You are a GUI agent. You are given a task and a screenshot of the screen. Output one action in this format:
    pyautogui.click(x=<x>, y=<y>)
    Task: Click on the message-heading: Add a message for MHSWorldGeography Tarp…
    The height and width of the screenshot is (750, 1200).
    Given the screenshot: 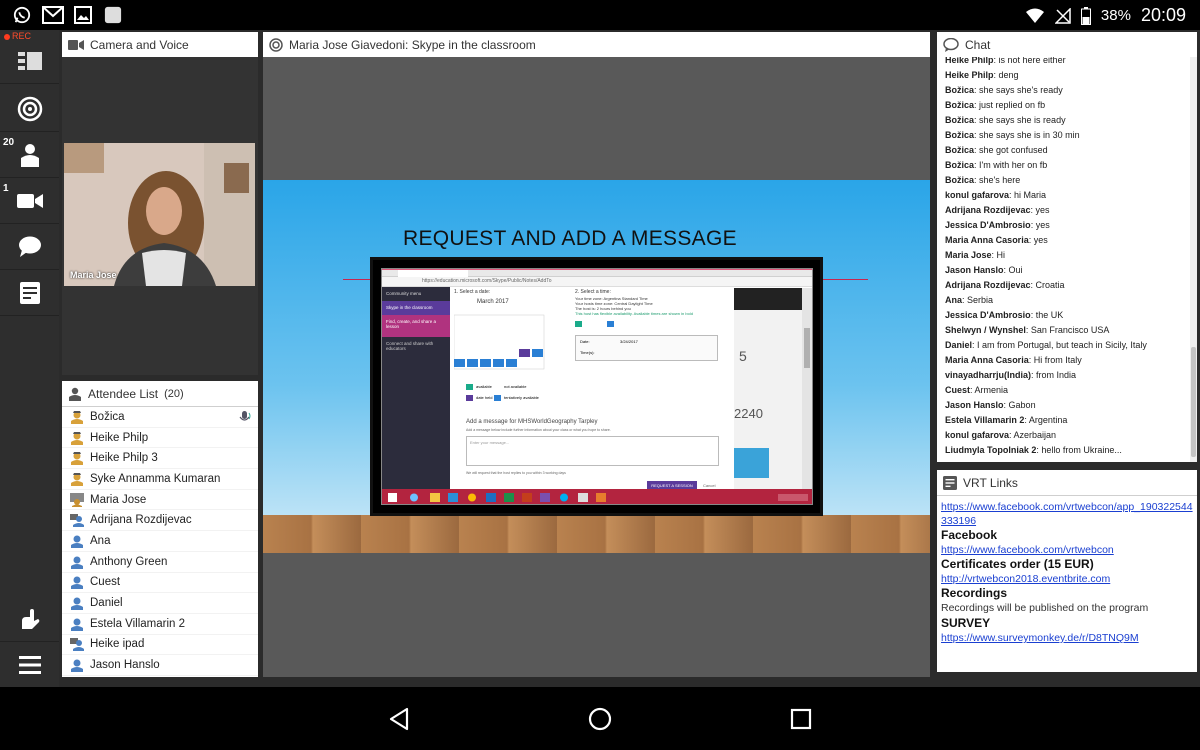 What is the action you would take?
    pyautogui.click(x=532, y=422)
    